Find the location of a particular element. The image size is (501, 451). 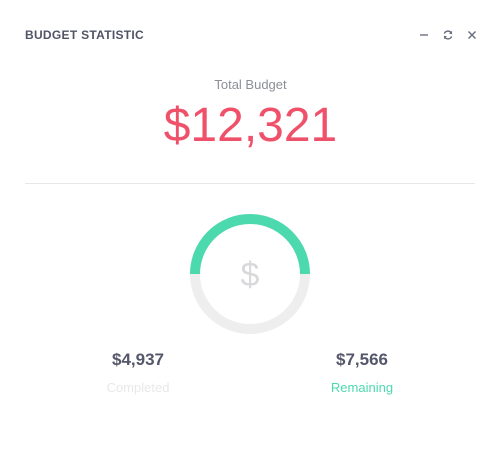

budget-gauge: $ is located at coordinates (250, 274).